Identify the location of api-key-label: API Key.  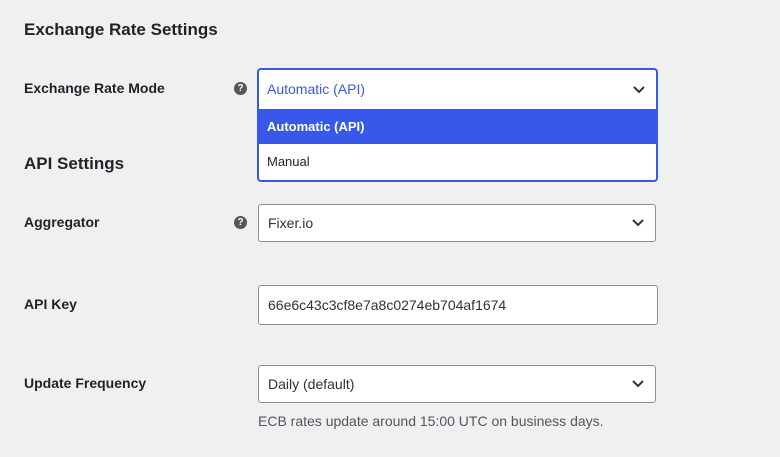
(50, 304).